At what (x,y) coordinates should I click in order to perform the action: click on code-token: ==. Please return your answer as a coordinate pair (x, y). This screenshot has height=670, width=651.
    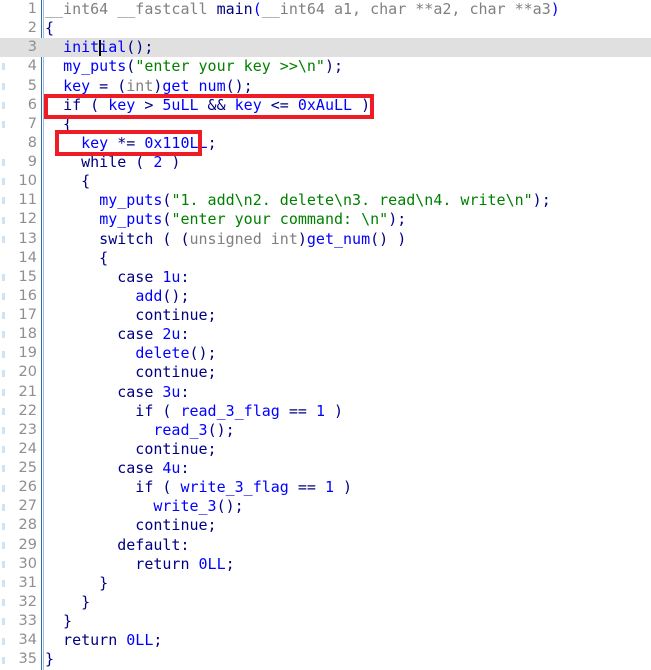
    Looking at the image, I should click on (306, 487).